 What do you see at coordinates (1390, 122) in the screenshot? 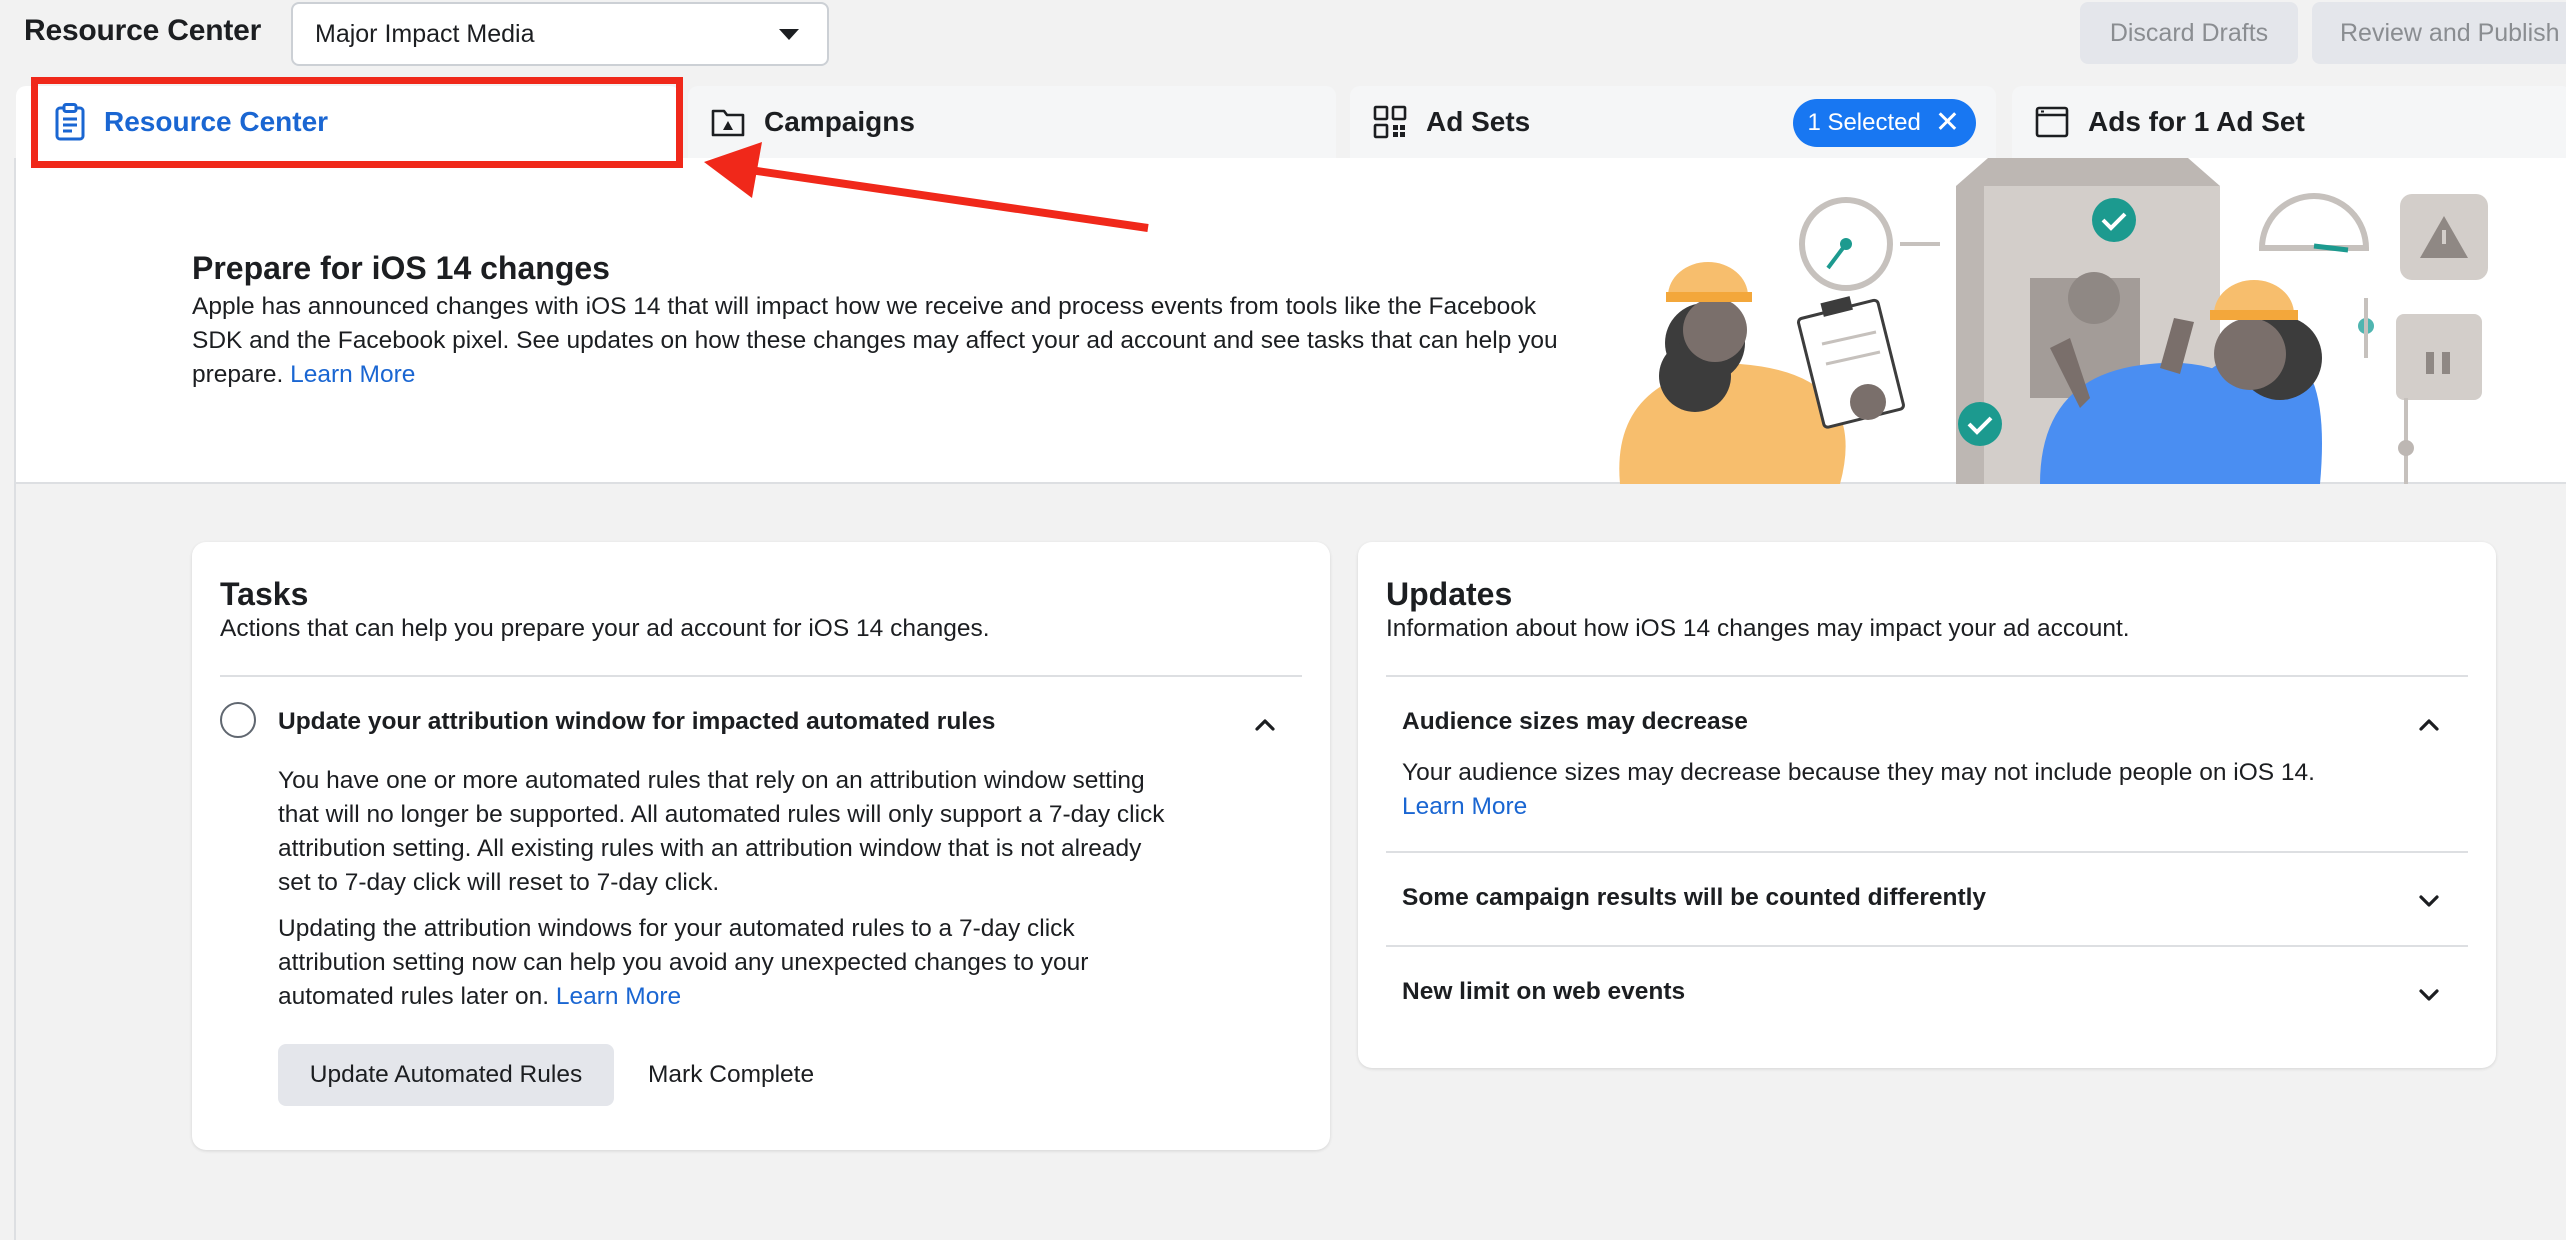
I see `grid-icon` at bounding box center [1390, 122].